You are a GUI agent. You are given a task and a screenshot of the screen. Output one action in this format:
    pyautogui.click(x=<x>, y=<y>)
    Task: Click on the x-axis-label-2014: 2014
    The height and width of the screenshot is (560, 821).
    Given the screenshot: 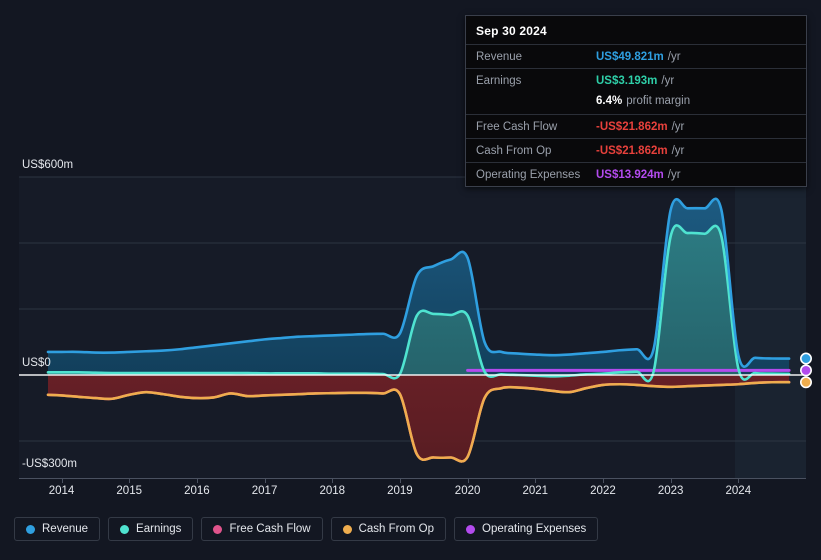 What is the action you would take?
    pyautogui.click(x=61, y=491)
    